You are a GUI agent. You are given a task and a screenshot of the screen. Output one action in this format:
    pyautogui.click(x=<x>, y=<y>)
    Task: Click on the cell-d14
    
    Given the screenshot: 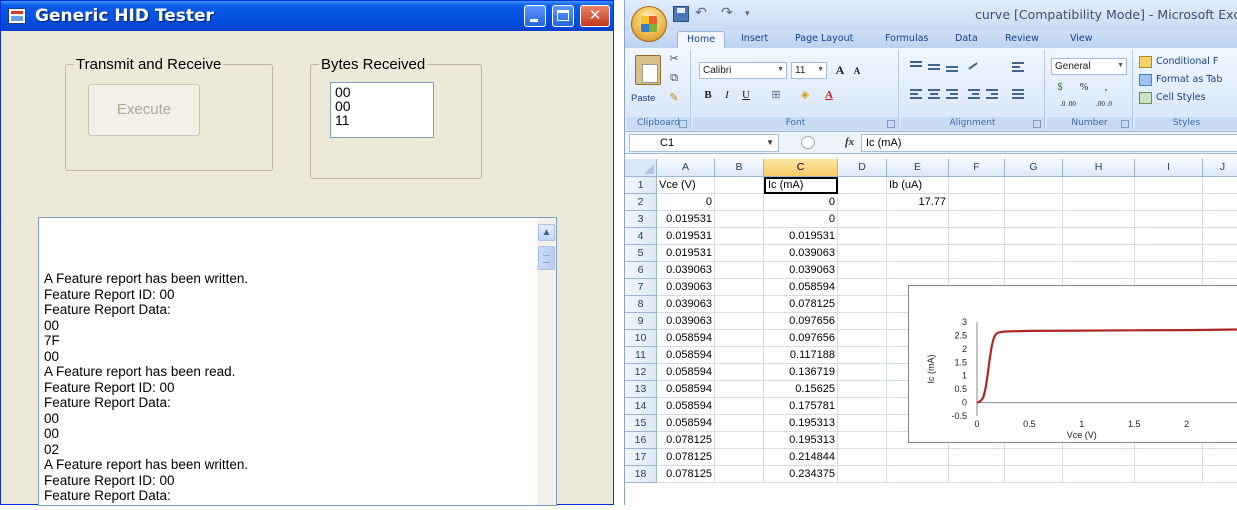 What is the action you would take?
    pyautogui.click(x=862, y=406)
    